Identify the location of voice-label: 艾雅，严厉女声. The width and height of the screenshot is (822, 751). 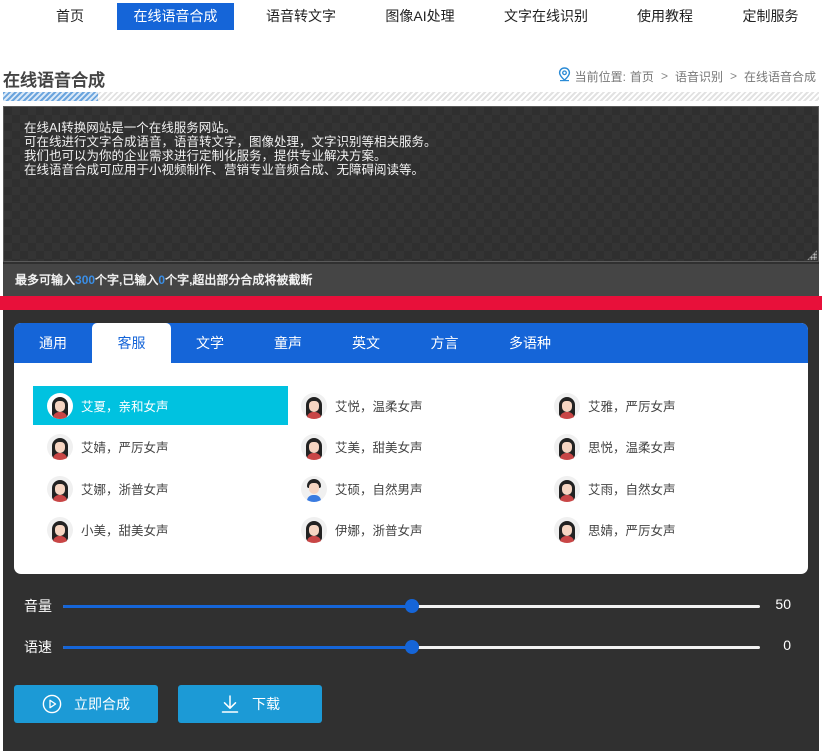
(632, 407).